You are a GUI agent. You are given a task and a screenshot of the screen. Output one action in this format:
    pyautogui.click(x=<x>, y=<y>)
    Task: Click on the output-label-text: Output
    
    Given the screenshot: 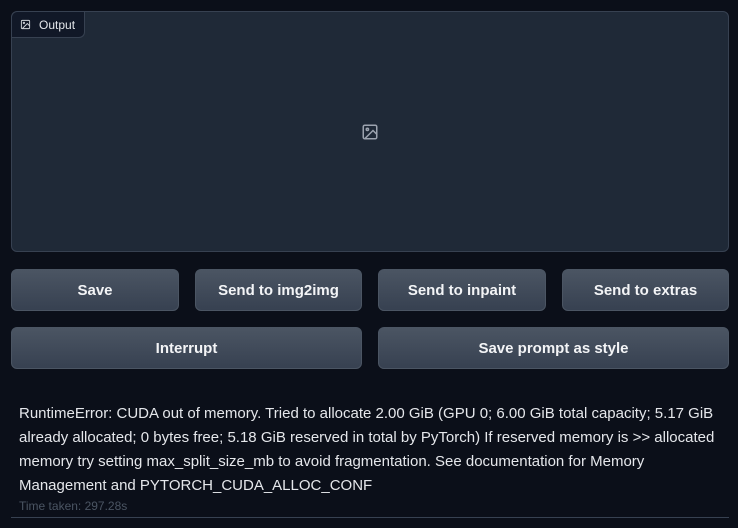 What is the action you would take?
    pyautogui.click(x=57, y=24)
    